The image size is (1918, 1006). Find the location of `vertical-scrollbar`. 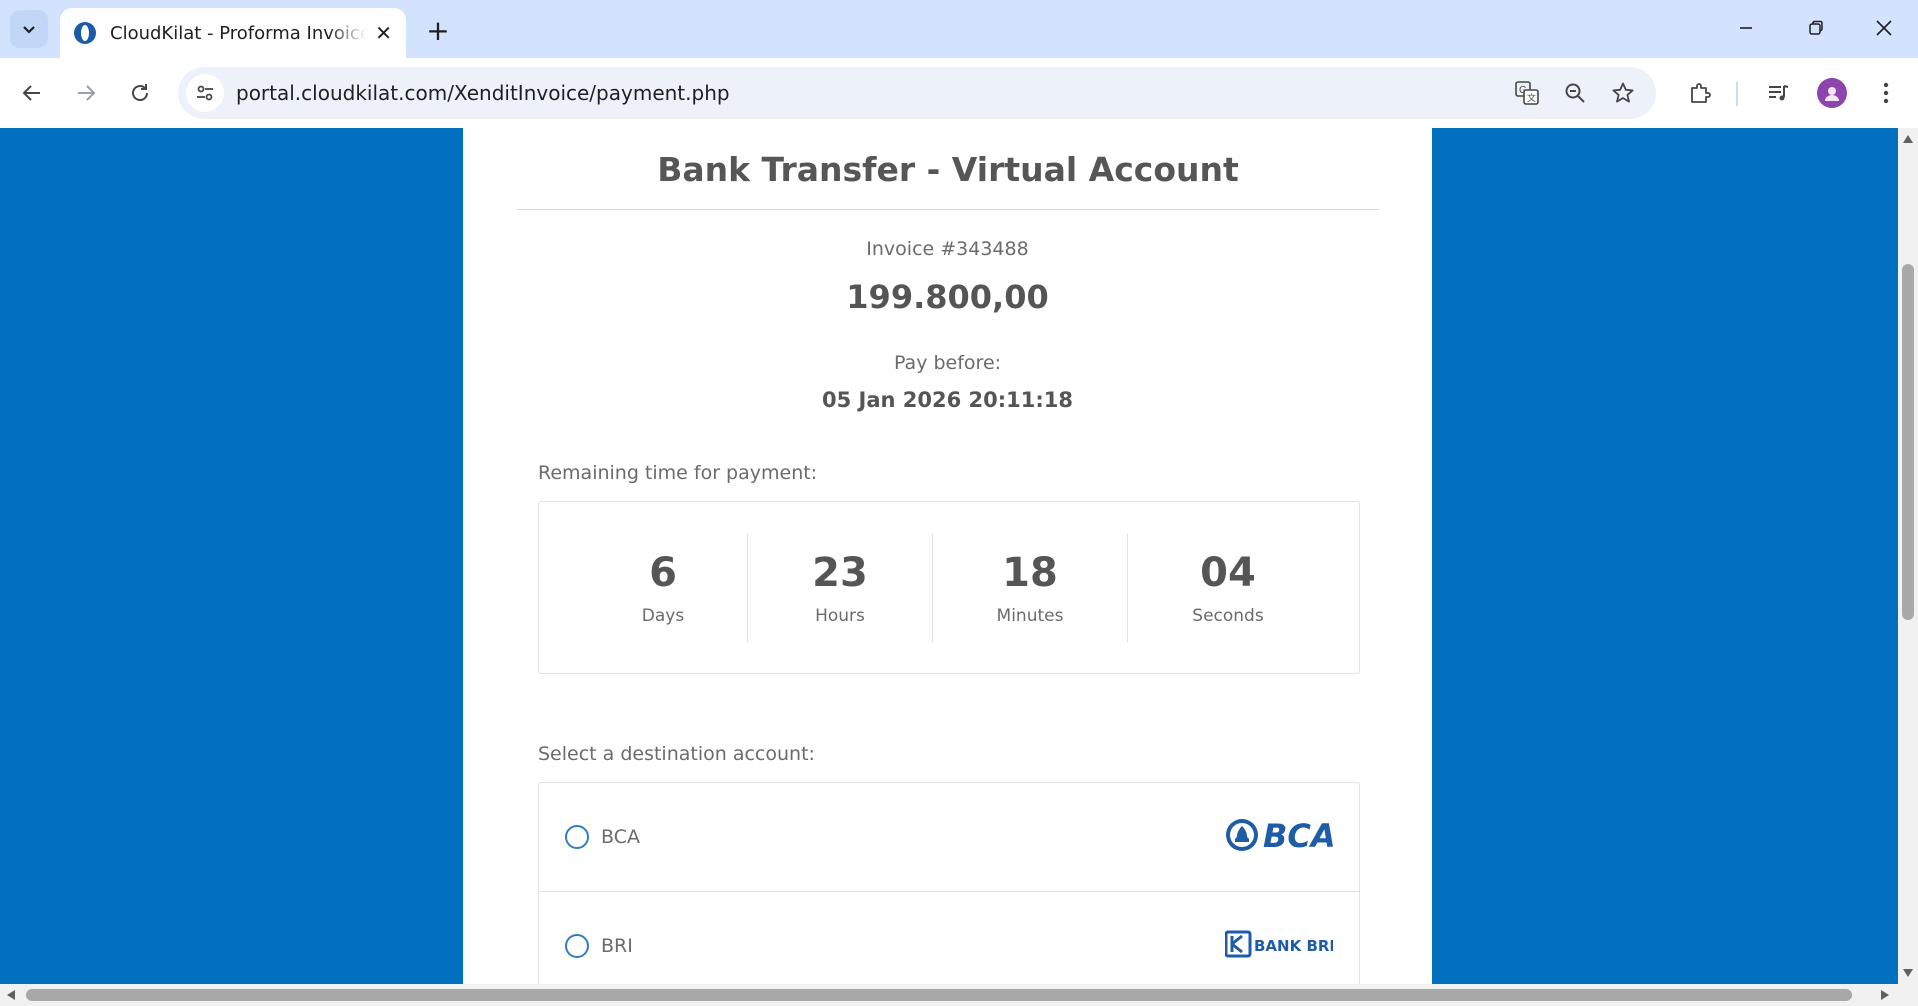

vertical-scrollbar is located at coordinates (1908, 556).